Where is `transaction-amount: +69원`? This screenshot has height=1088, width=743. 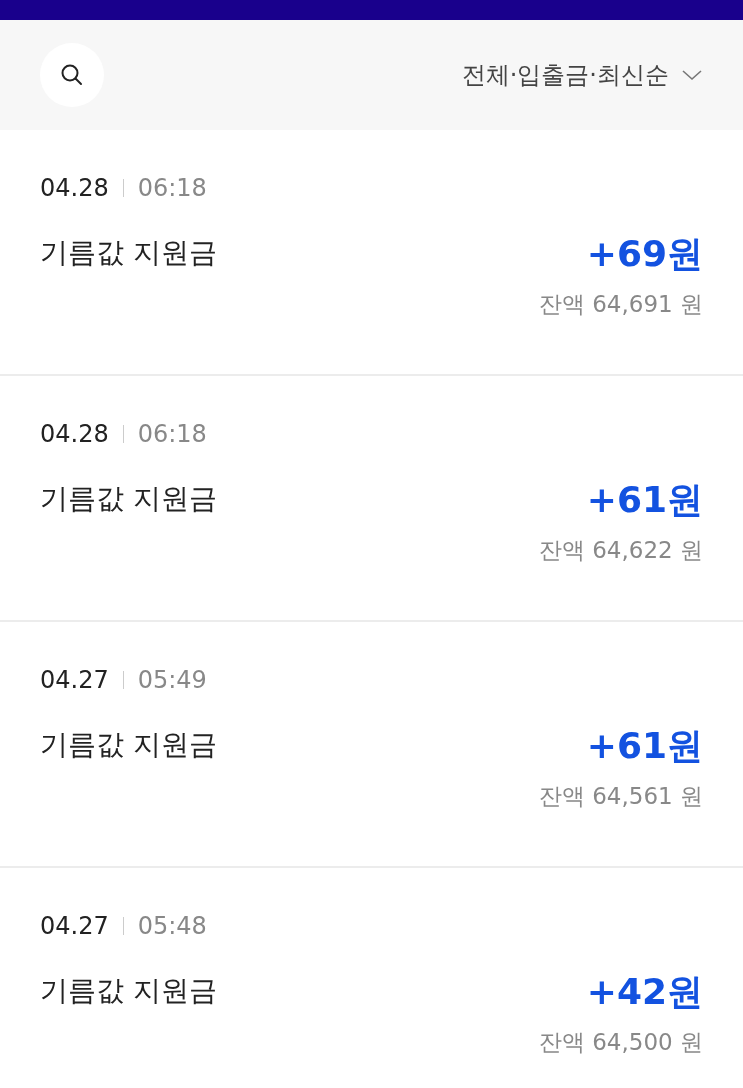
transaction-amount: +69원 is located at coordinates (644, 254).